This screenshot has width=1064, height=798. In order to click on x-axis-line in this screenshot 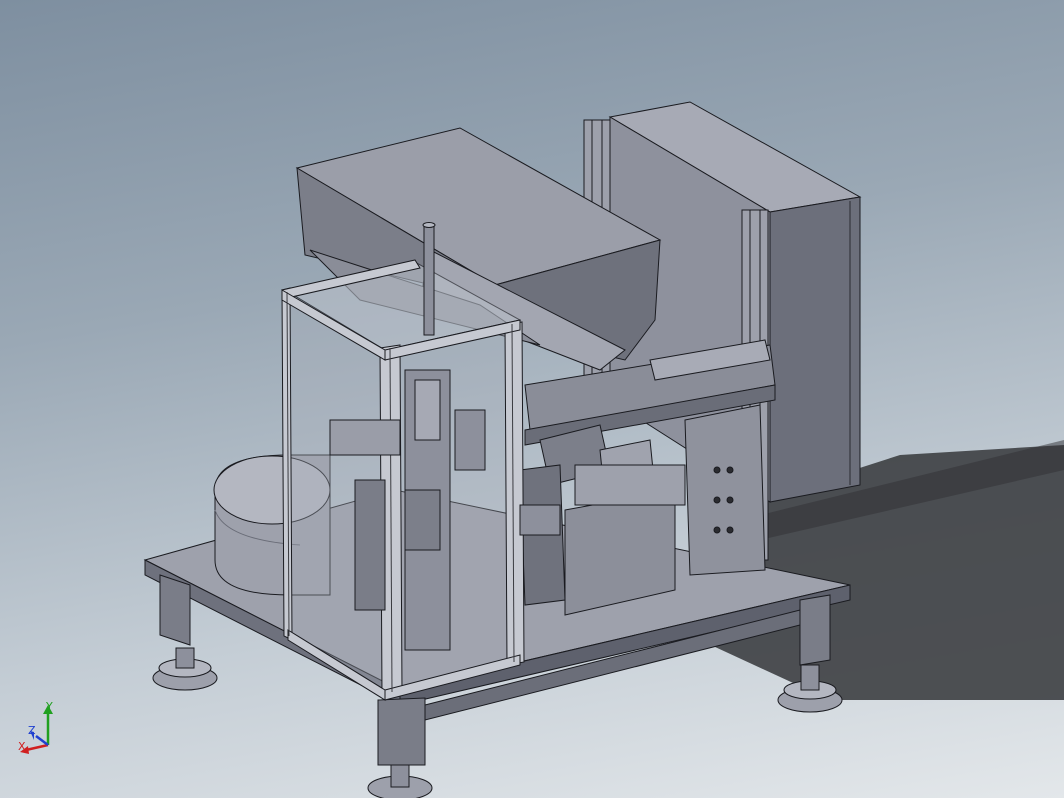, I will do `click(37, 747)`.